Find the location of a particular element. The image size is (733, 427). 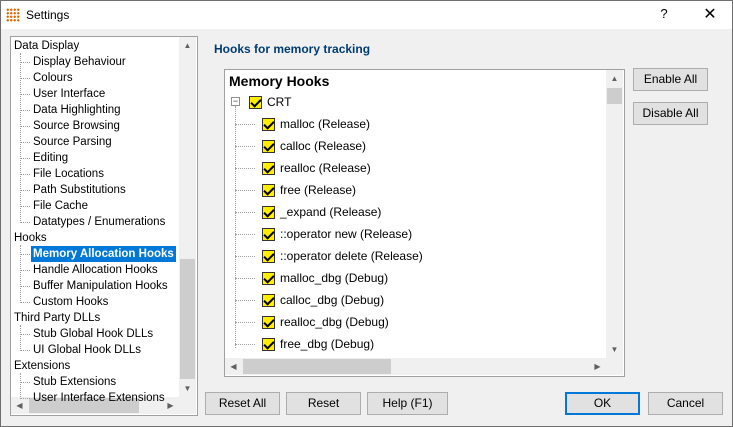

scroll-right-arrow-icon: ▶ is located at coordinates (597, 366).